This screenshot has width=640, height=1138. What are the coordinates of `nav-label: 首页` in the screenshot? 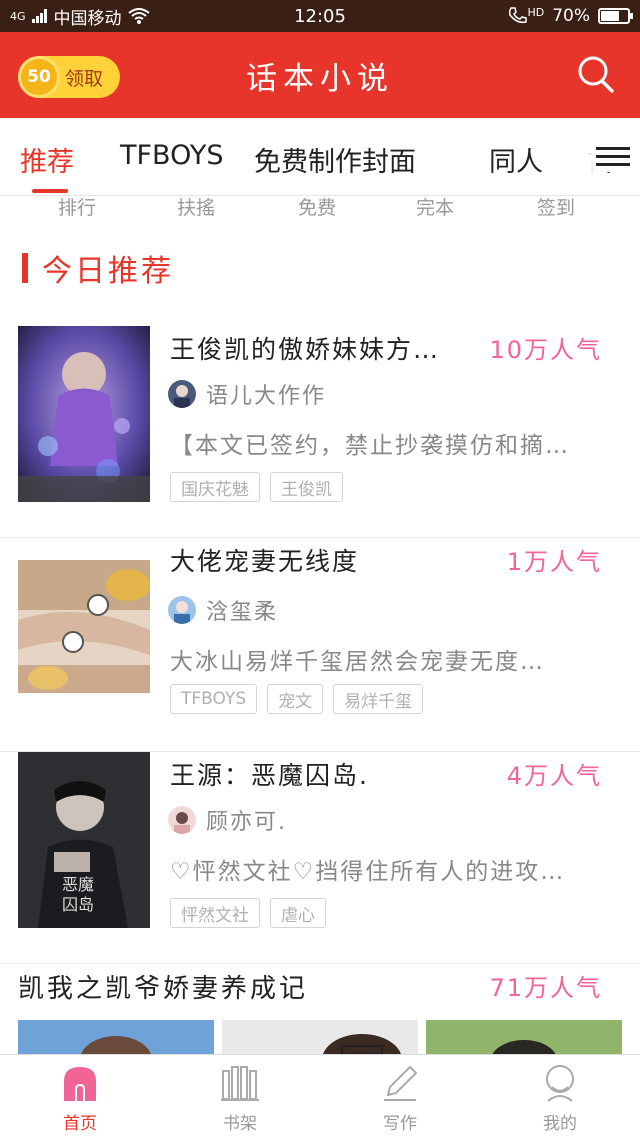 It's located at (80, 1124).